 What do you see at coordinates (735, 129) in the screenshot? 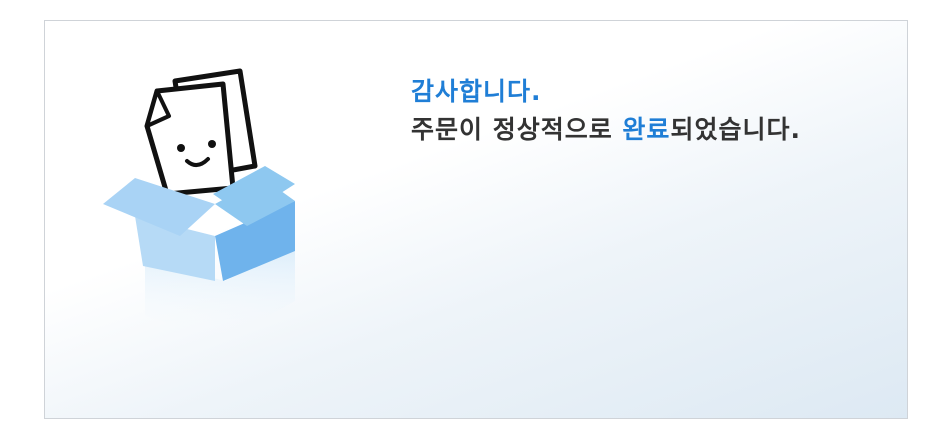
I see `order-status-suffix: 되었습니다.` at bounding box center [735, 129].